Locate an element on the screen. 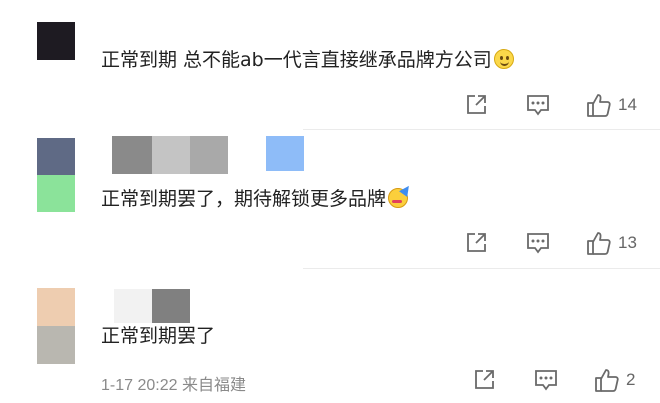 Image resolution: width=660 pixels, height=403 pixels. like-count: 2 is located at coordinates (631, 379).